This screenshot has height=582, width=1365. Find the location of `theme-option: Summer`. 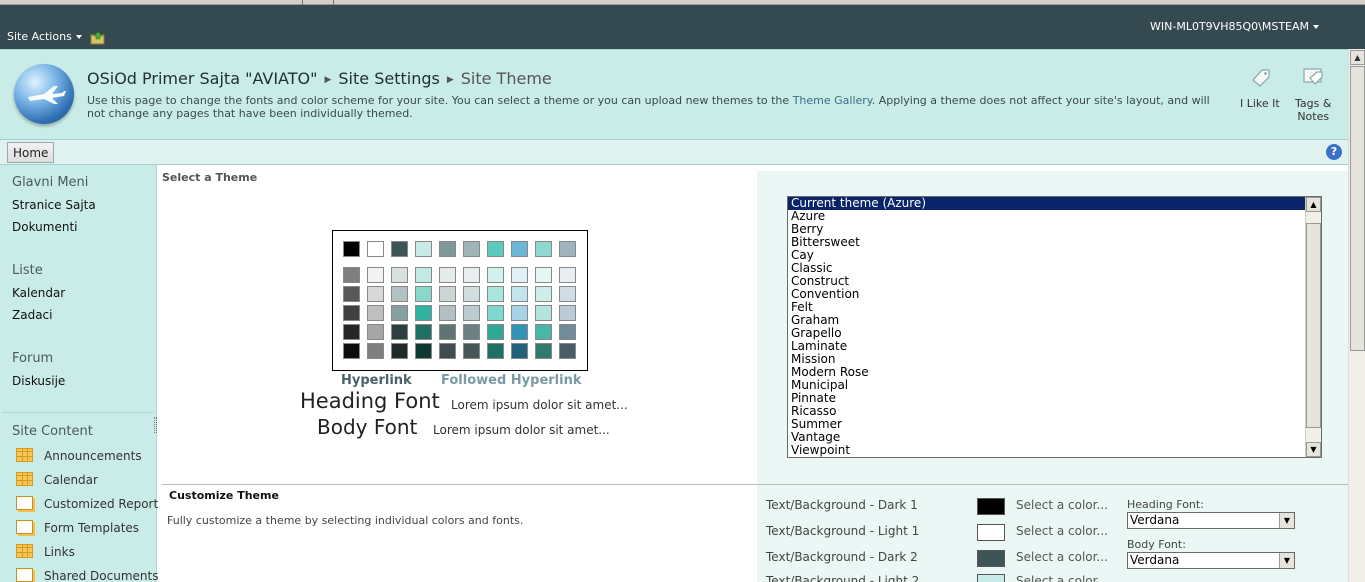

theme-option: Summer is located at coordinates (1046, 424).